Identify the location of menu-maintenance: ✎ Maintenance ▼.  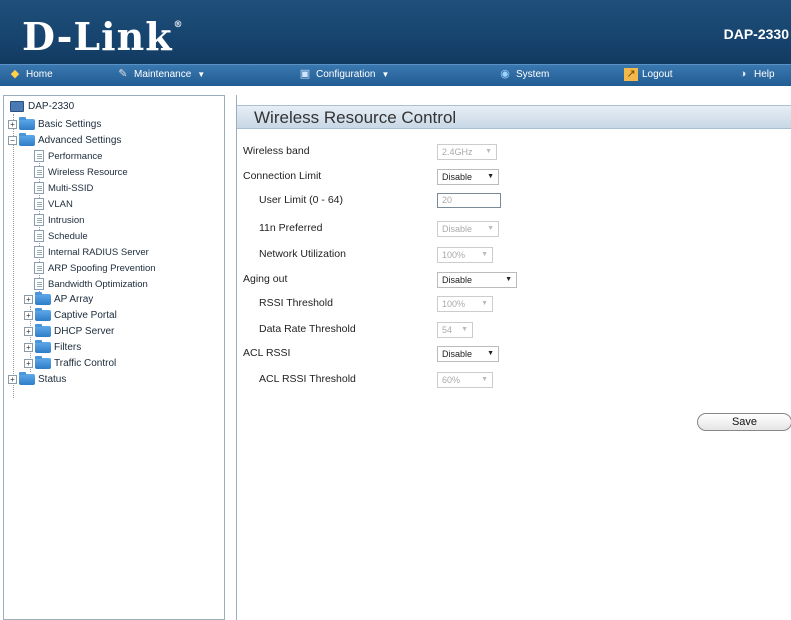
(160, 74).